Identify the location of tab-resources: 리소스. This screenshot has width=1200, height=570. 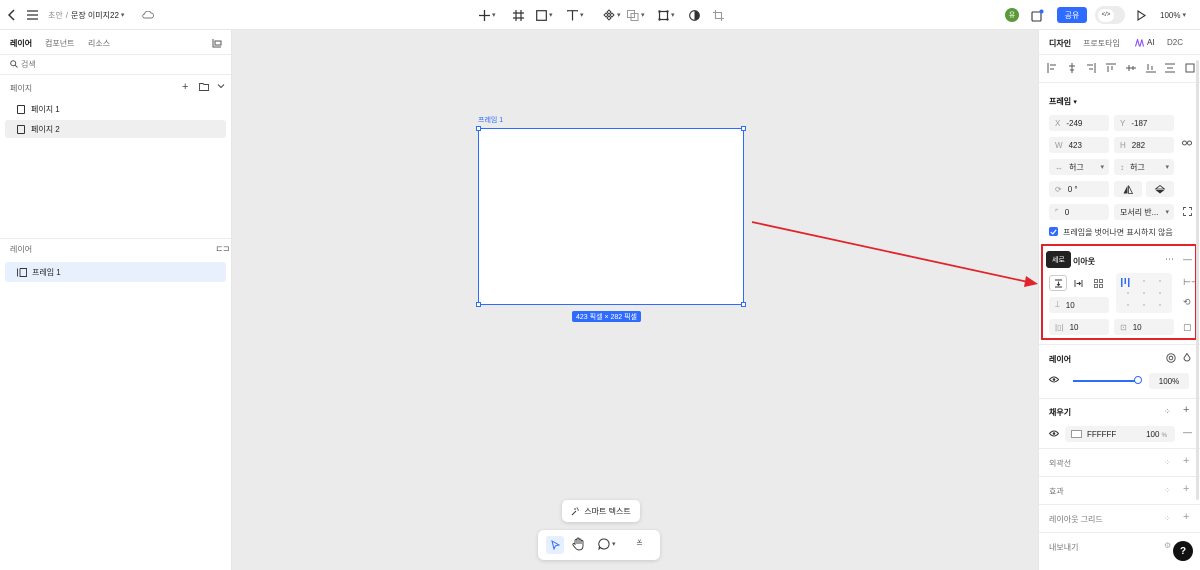
(99, 43).